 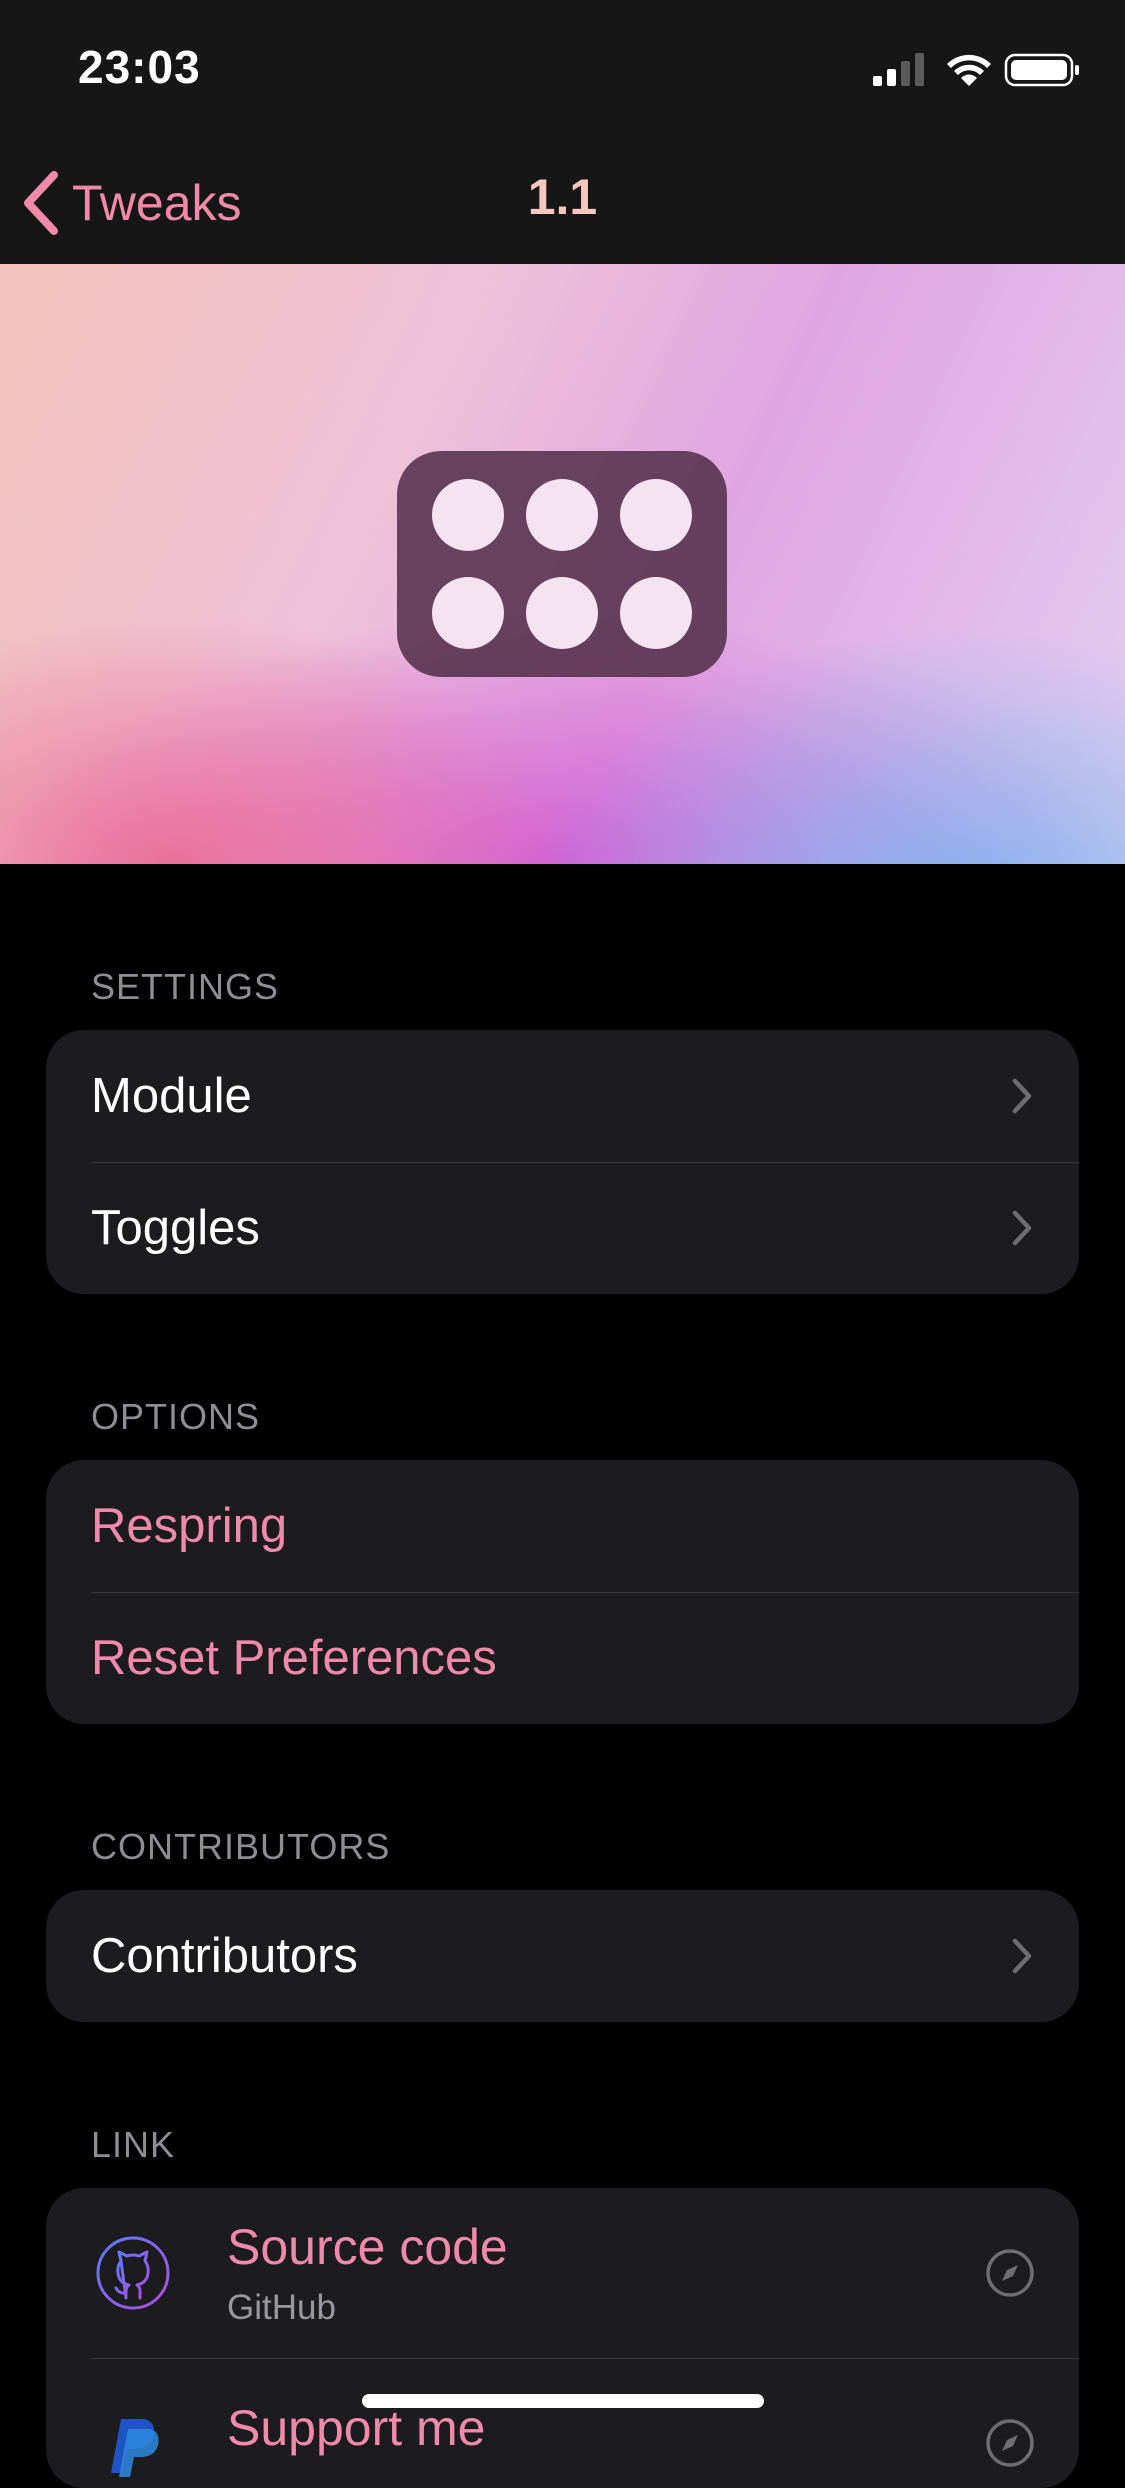 What do you see at coordinates (969, 70) in the screenshot?
I see `wifi-icon` at bounding box center [969, 70].